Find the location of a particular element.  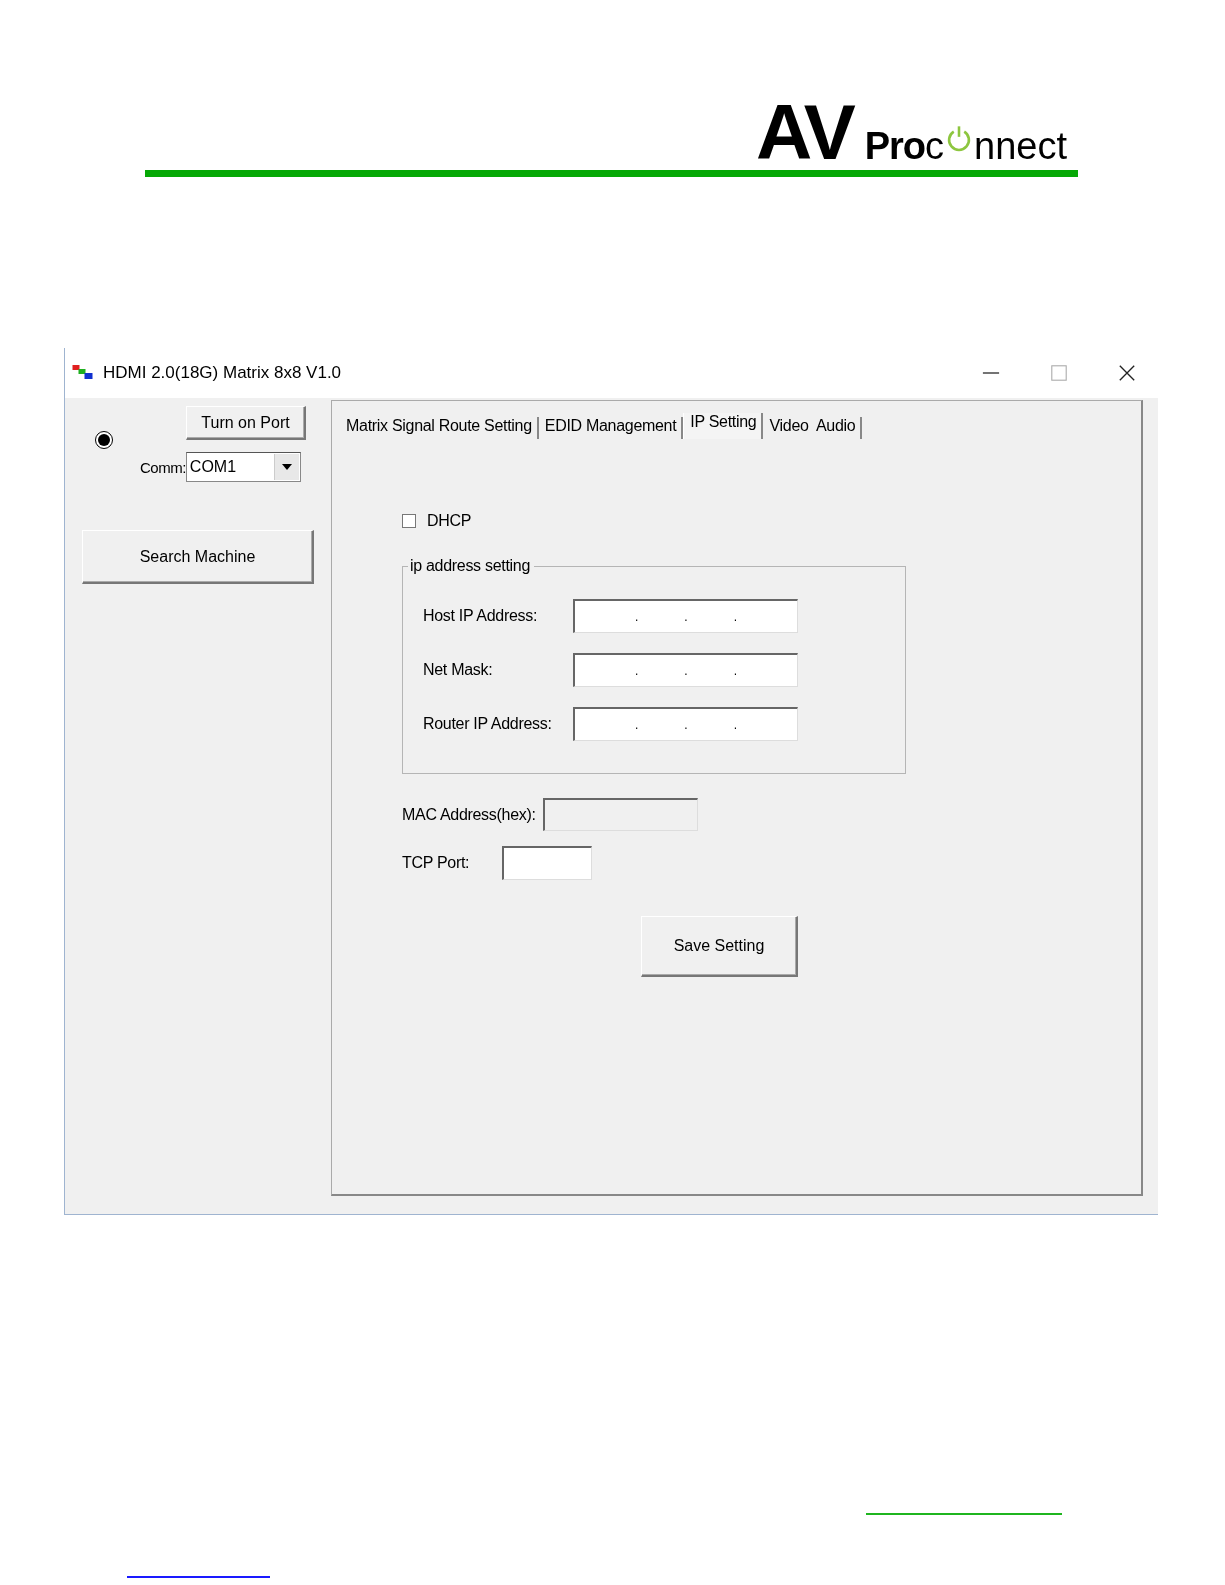

field-label: Router IP Address: is located at coordinates (488, 724).